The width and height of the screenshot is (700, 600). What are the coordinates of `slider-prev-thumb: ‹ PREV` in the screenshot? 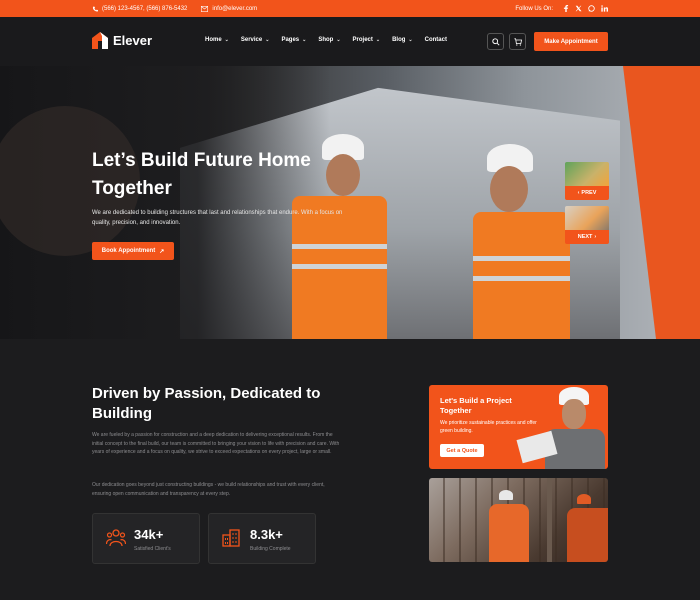 It's located at (587, 181).